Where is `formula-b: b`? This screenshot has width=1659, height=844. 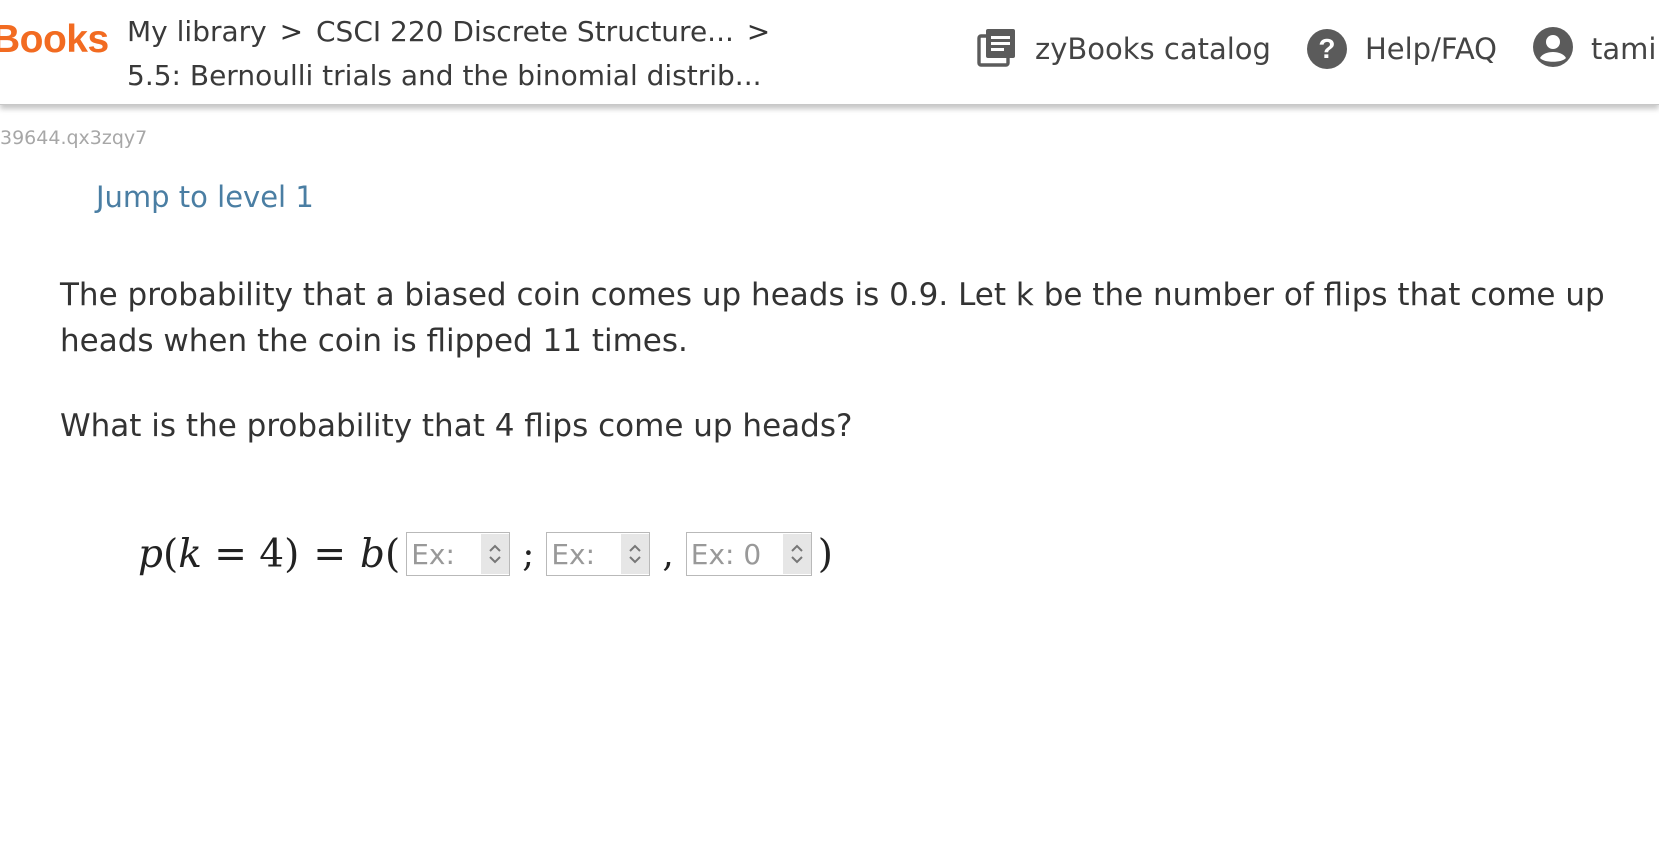 formula-b: b is located at coordinates (372, 554).